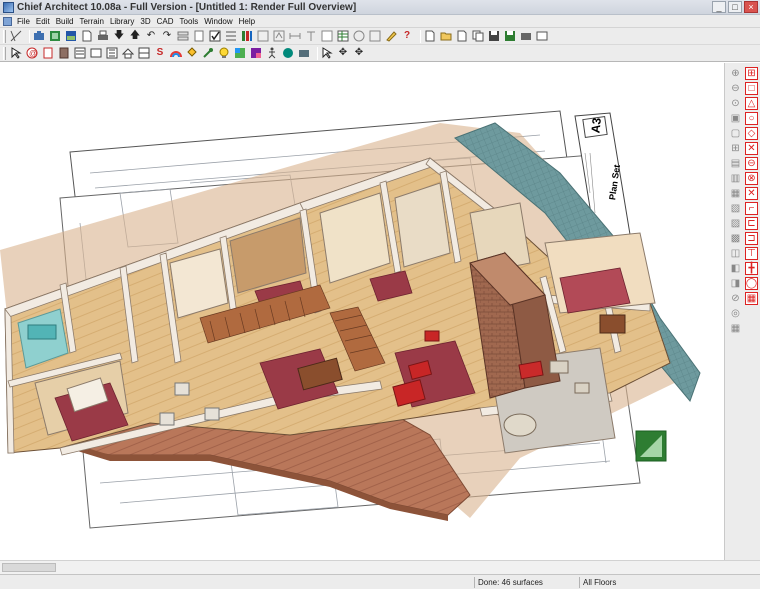 This screenshot has width=760, height=589. Describe the element at coordinates (103, 36) in the screenshot. I see `print-icon` at that location.